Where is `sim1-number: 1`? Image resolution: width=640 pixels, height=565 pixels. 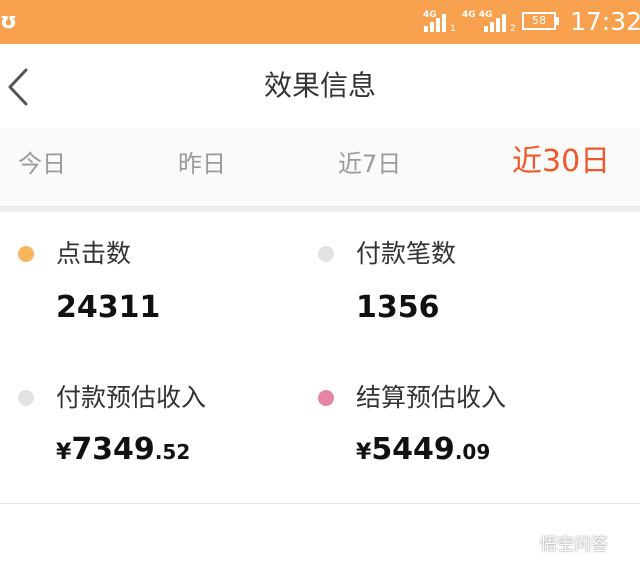 sim1-number: 1 is located at coordinates (453, 29).